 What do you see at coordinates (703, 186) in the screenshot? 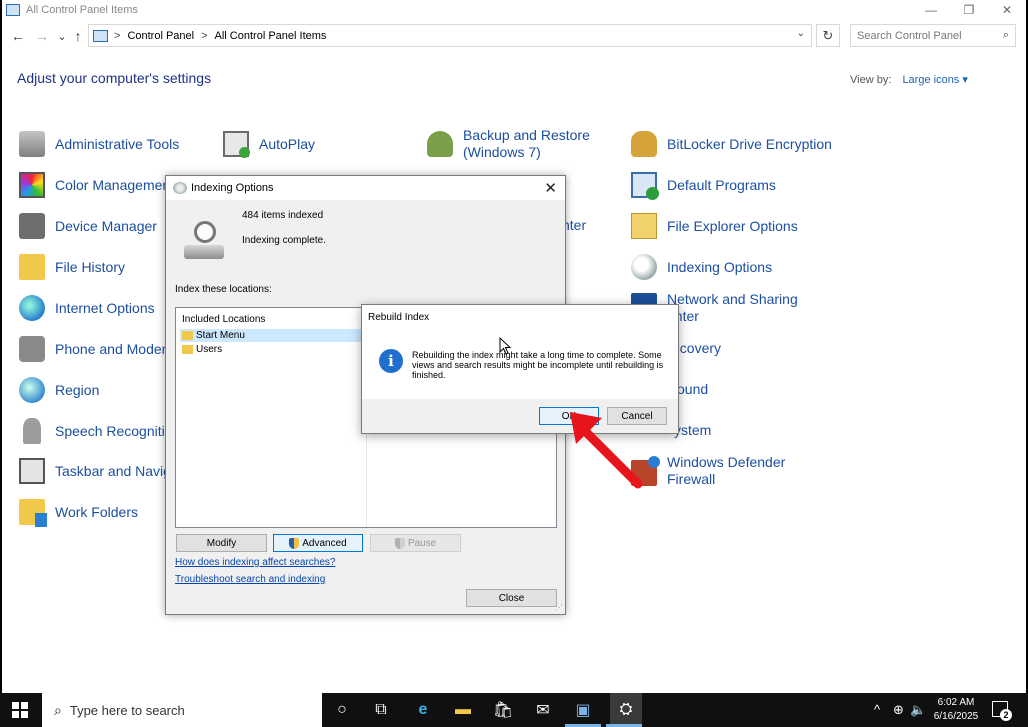
I see `item-default-programs: Default Programs` at bounding box center [703, 186].